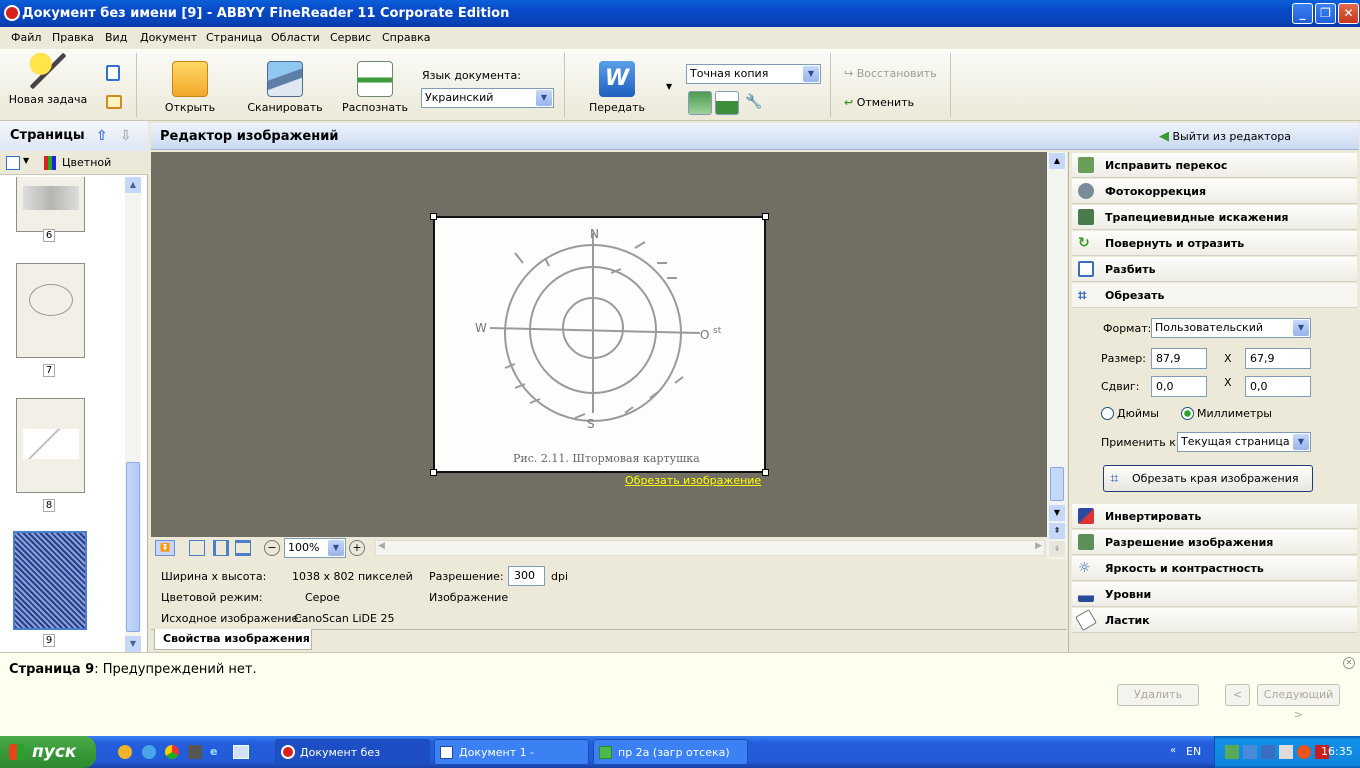 Image resolution: width=1360 pixels, height=768 pixels. I want to click on menu-view: Вид, so click(116, 38).